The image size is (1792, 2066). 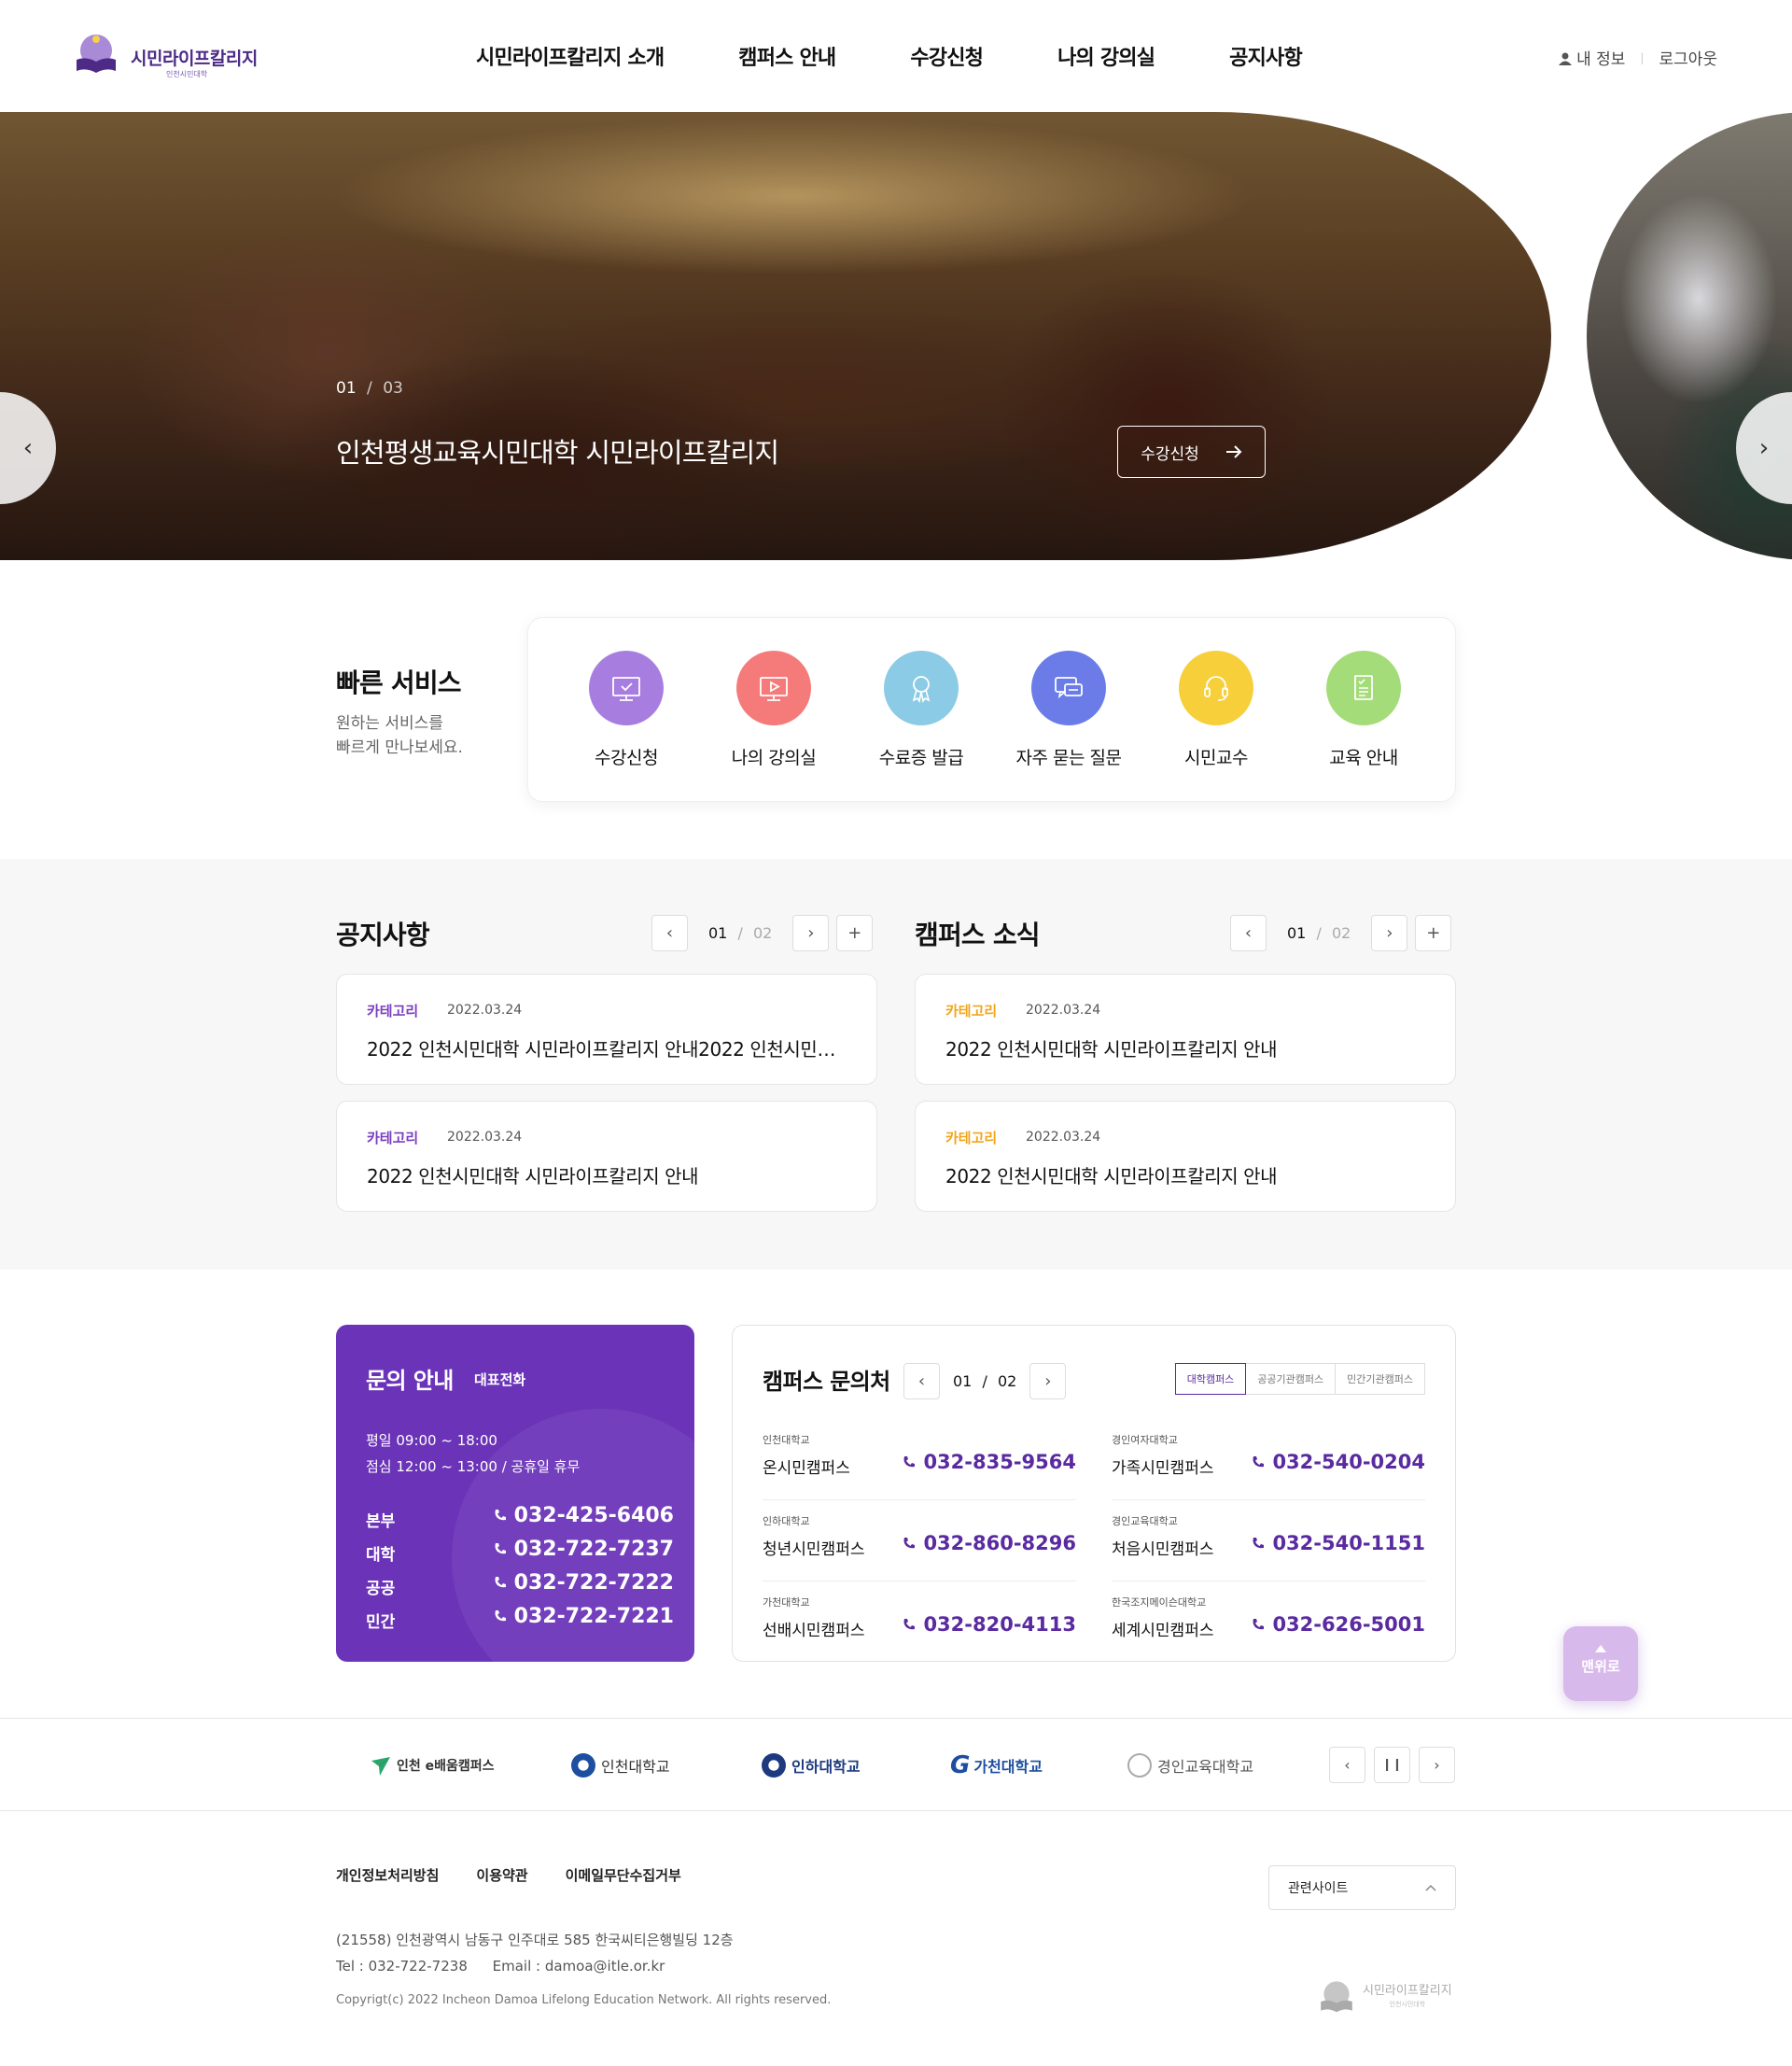 I want to click on campus-phone: 032-820-4113, so click(x=989, y=1624).